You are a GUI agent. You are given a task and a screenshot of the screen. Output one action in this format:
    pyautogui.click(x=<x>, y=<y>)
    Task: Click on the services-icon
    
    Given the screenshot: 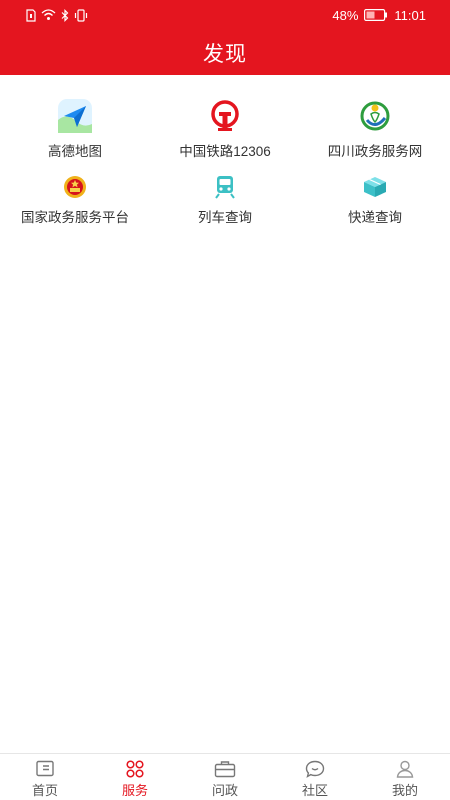 What is the action you would take?
    pyautogui.click(x=135, y=769)
    